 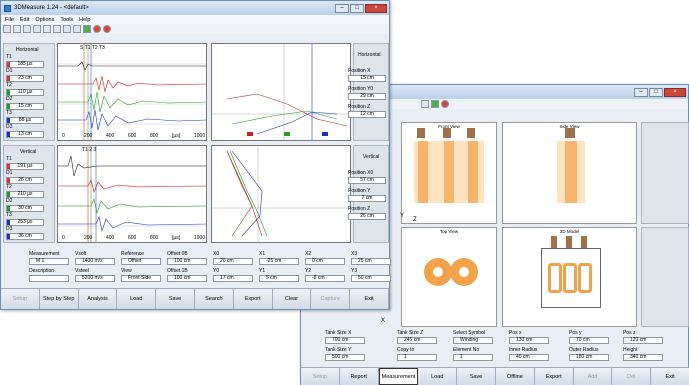 I want to click on channel-value: 210 µs, so click(x=25, y=194).